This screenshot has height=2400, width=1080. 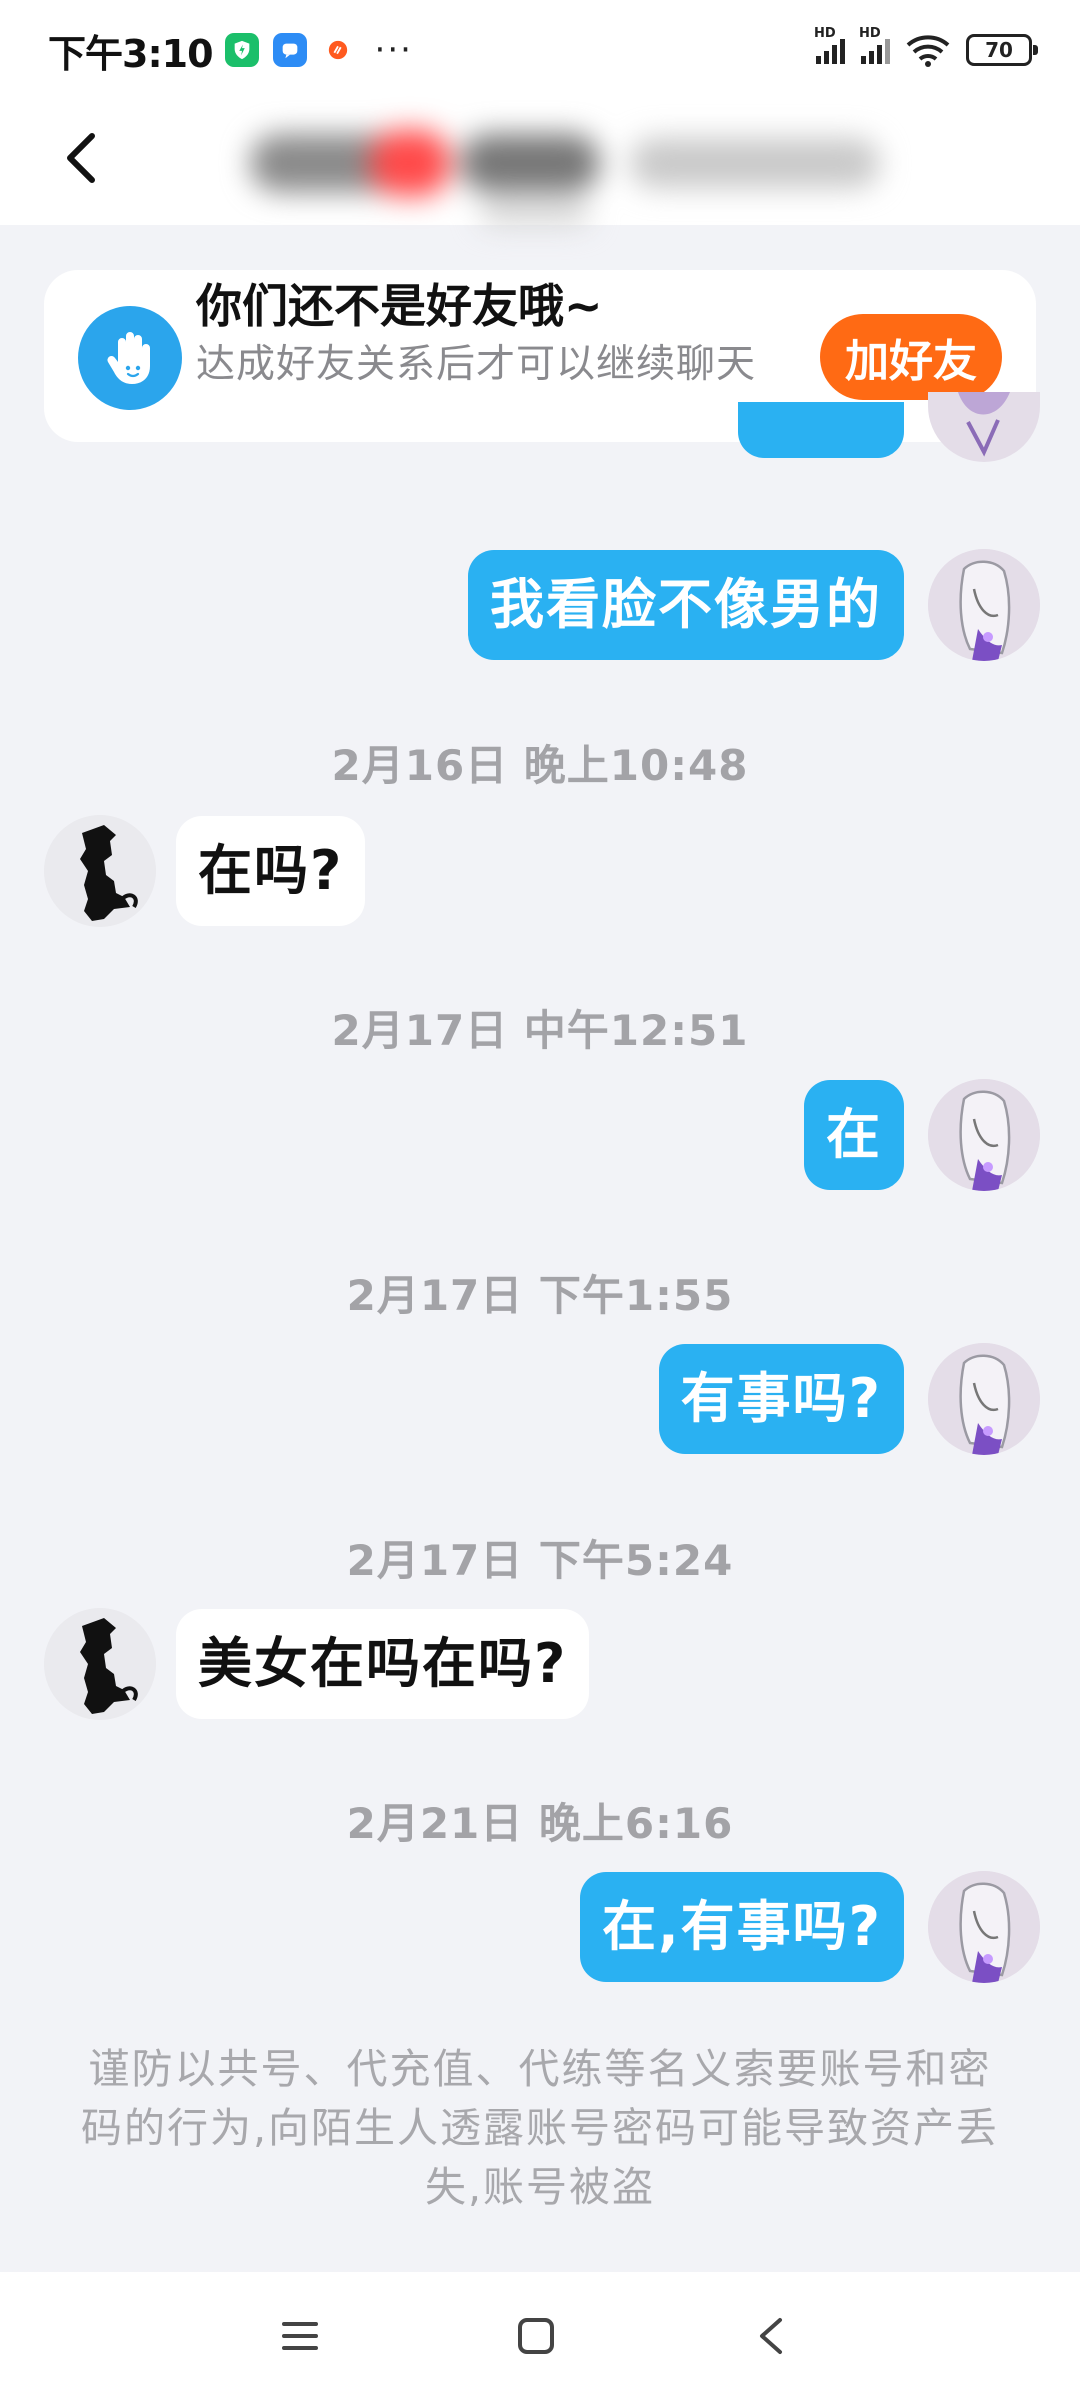 I want to click on add-friend-button: 加好友, so click(x=911, y=357).